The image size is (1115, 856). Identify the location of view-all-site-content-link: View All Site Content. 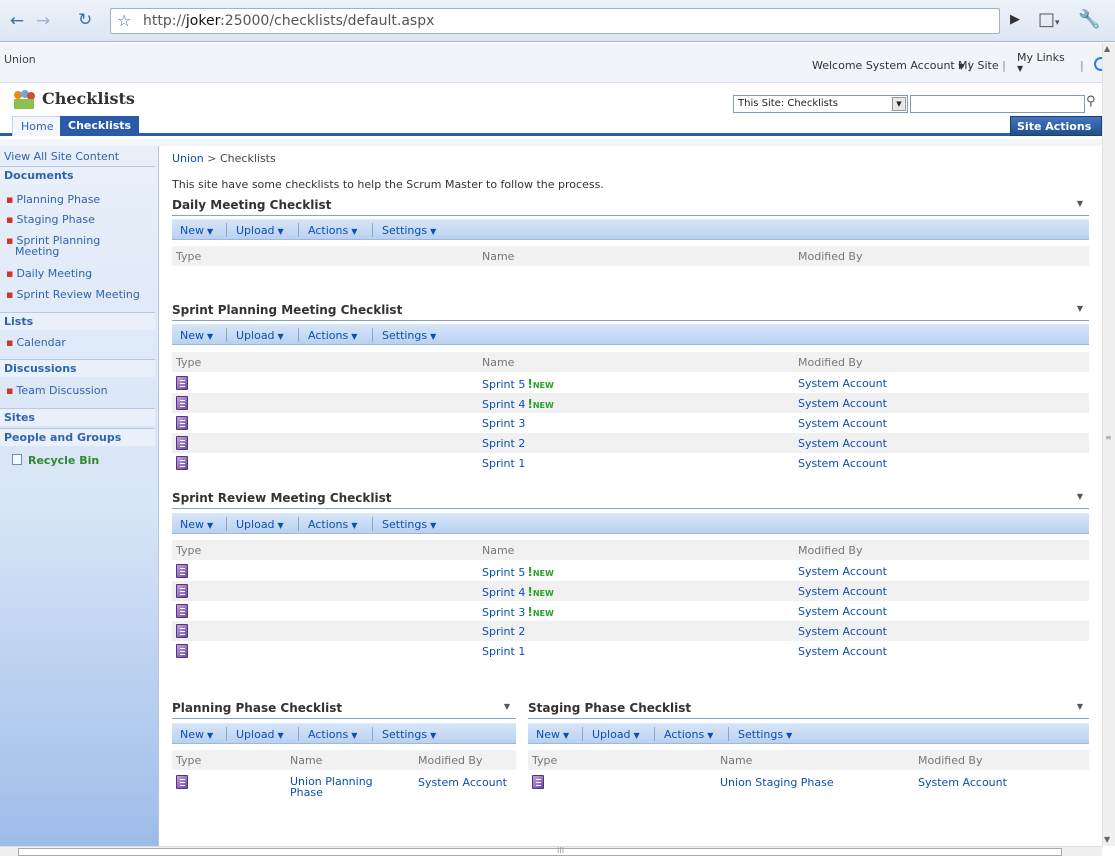
(61, 156).